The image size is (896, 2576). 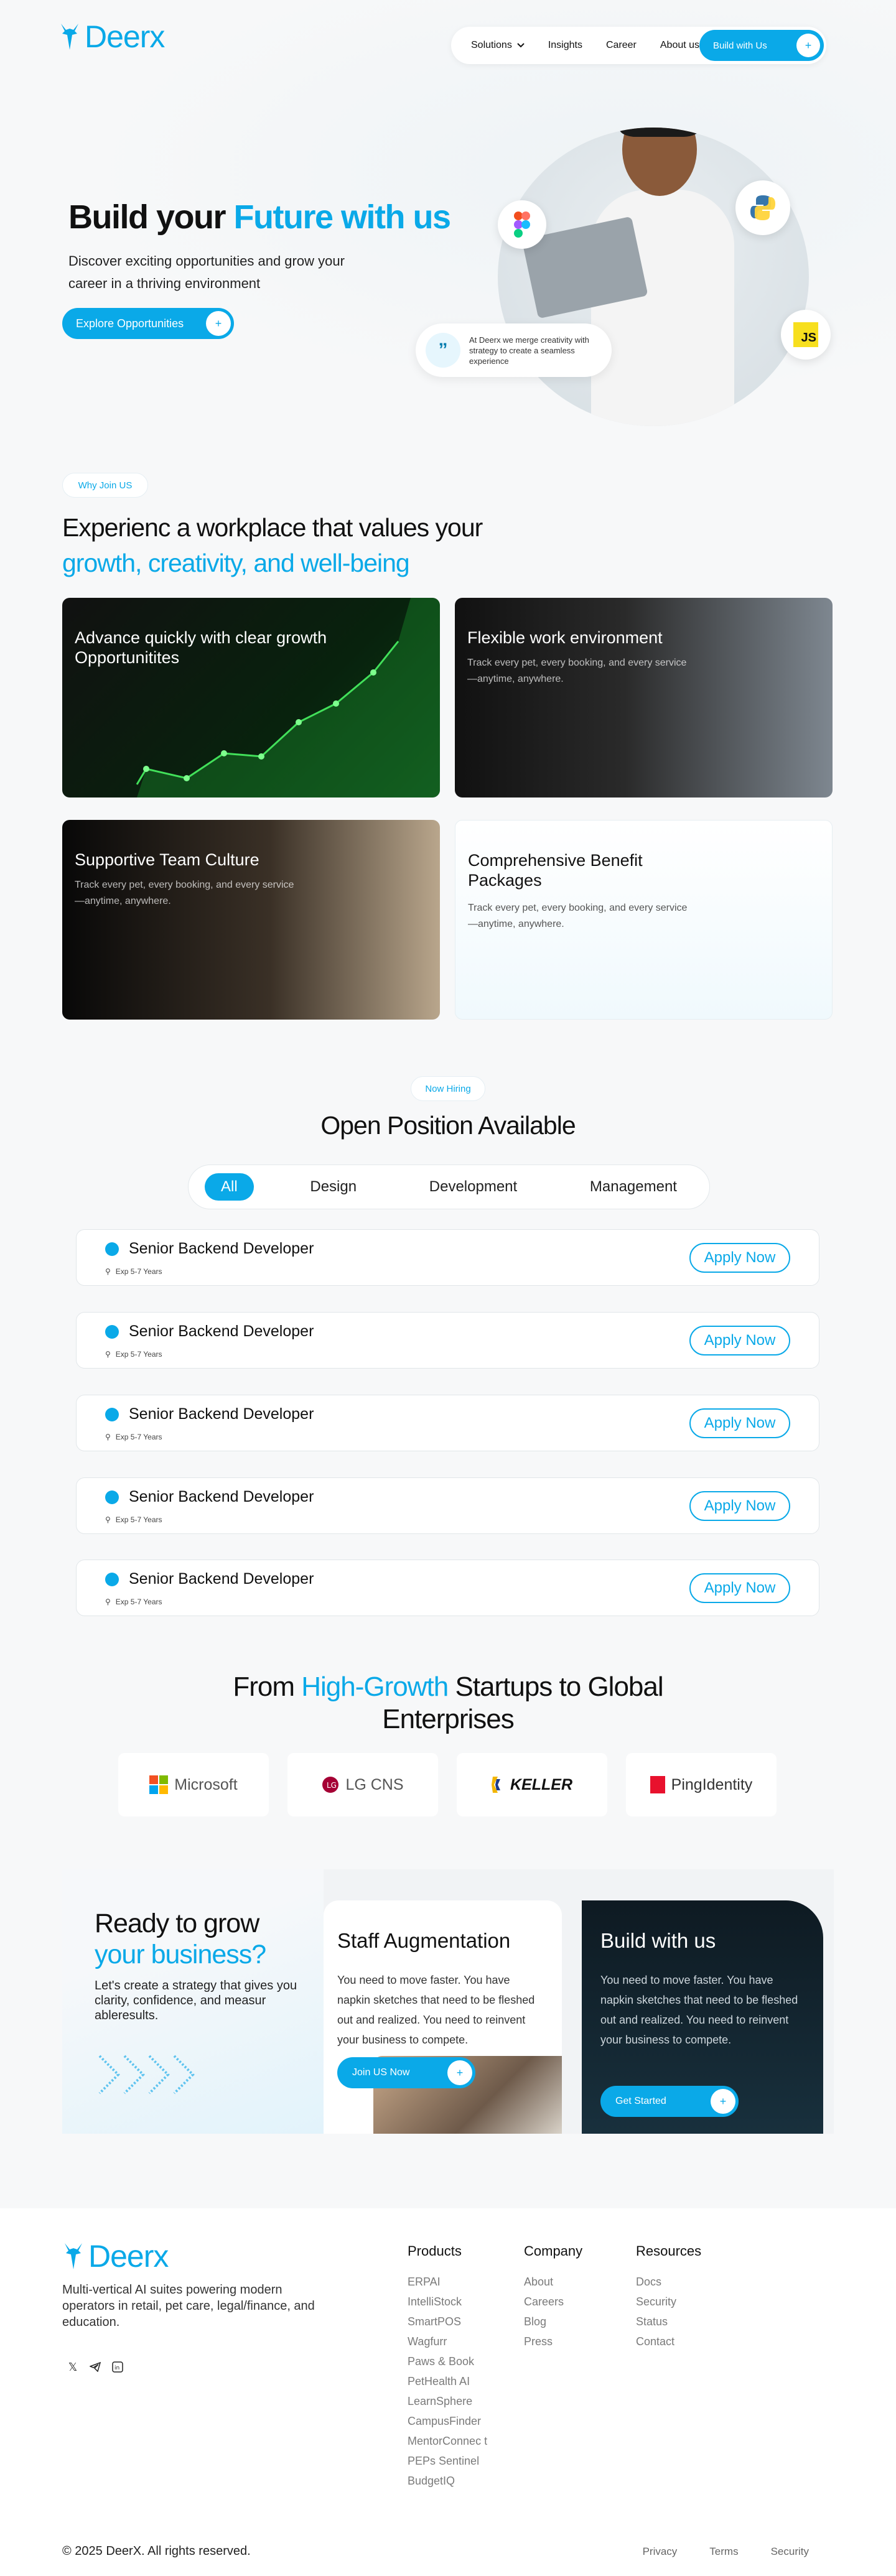 I want to click on svg-text: LG, so click(x=332, y=1785).